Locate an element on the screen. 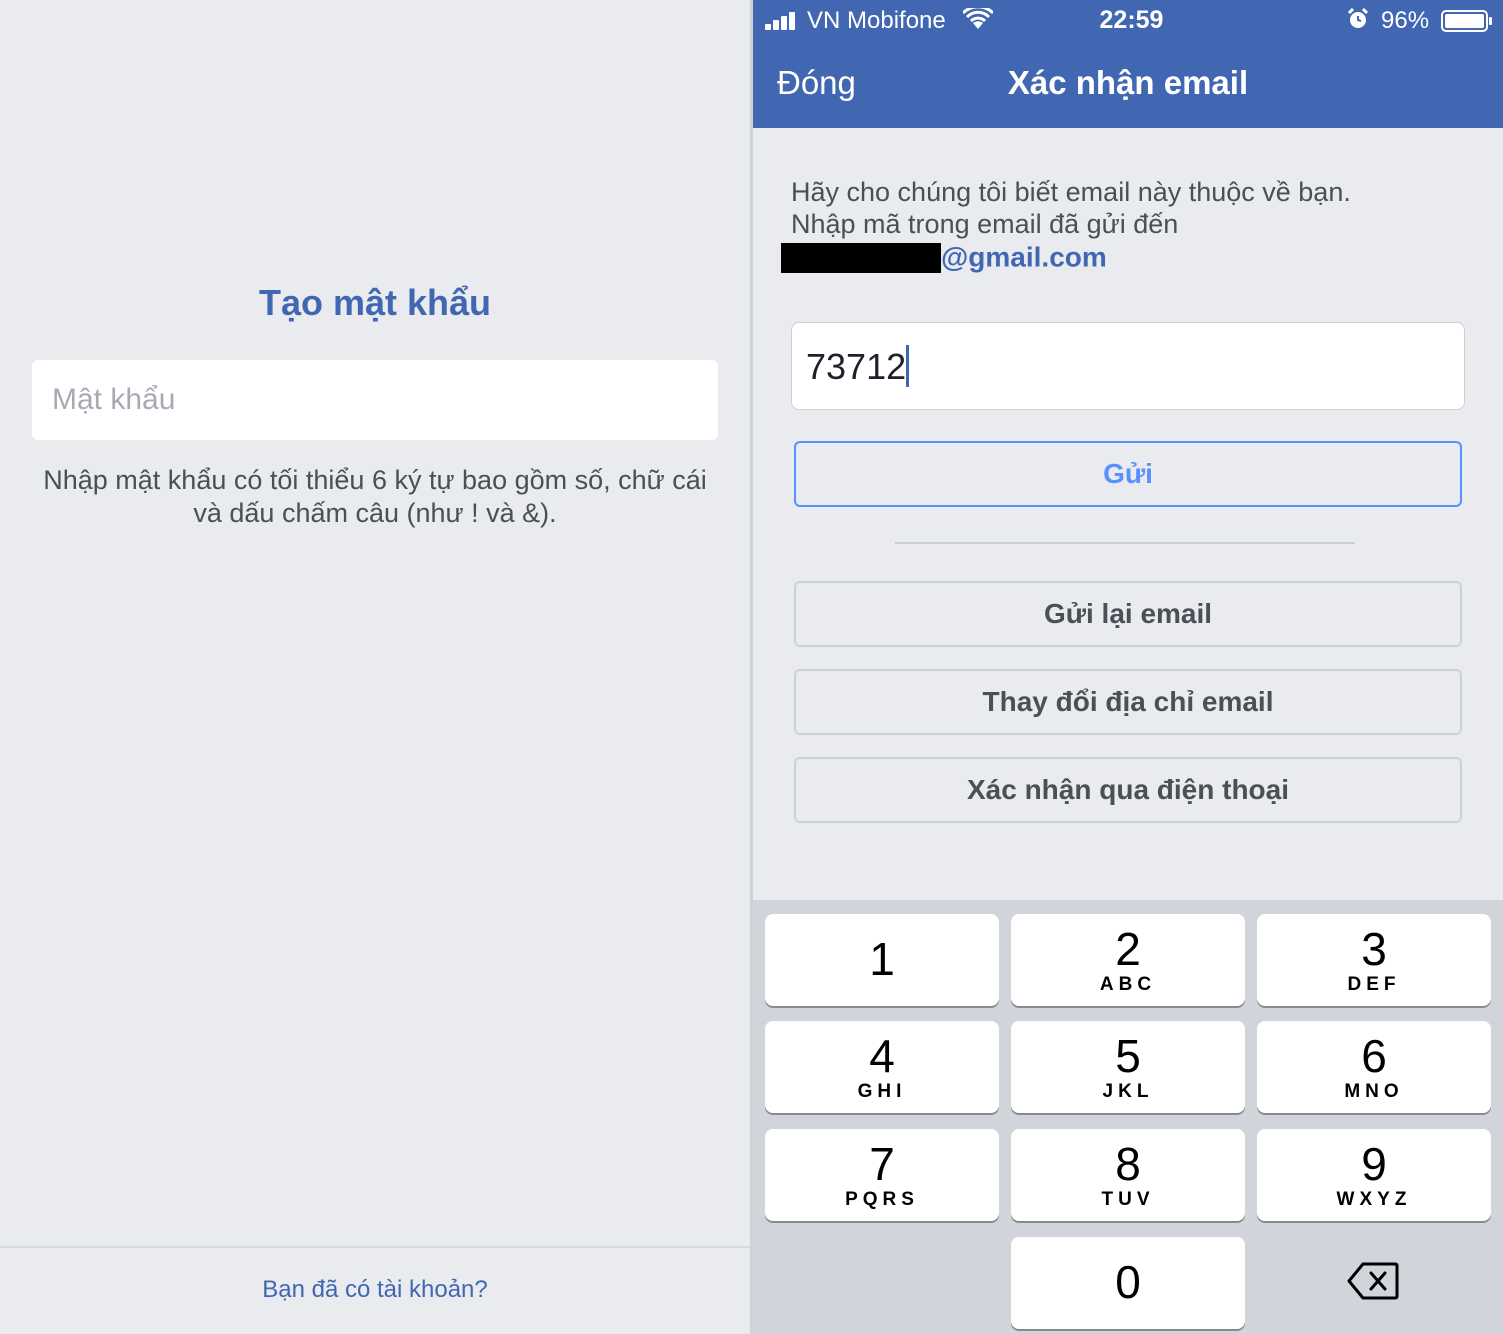 The height and width of the screenshot is (1334, 1503). key-7: 7 PQRS is located at coordinates (882, 1175).